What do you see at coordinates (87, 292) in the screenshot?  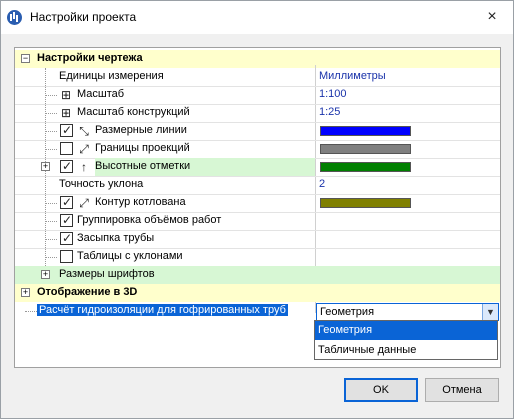 I see `section-3d-label: Отображение в 3D` at bounding box center [87, 292].